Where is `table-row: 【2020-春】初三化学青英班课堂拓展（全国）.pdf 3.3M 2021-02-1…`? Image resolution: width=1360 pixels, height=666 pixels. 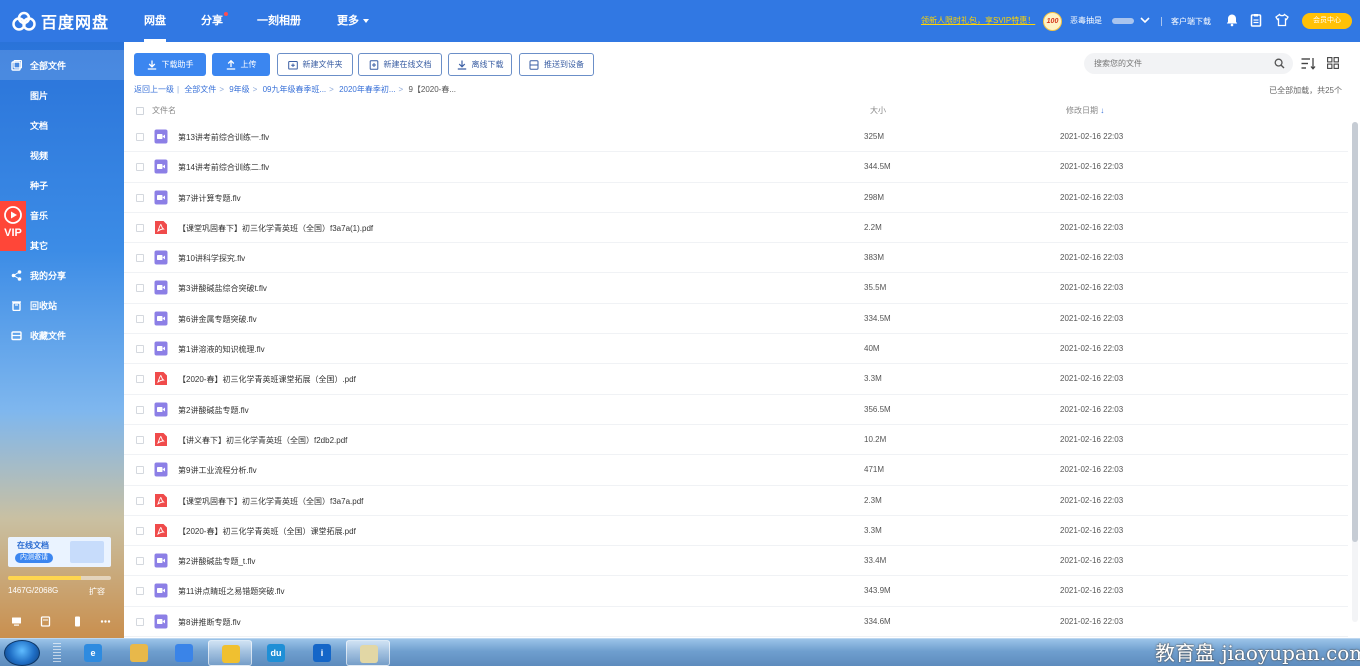 table-row: 【2020-春】初三化学青英班课堂拓展（全国）.pdf 3.3M 2021-02-1… is located at coordinates (736, 379).